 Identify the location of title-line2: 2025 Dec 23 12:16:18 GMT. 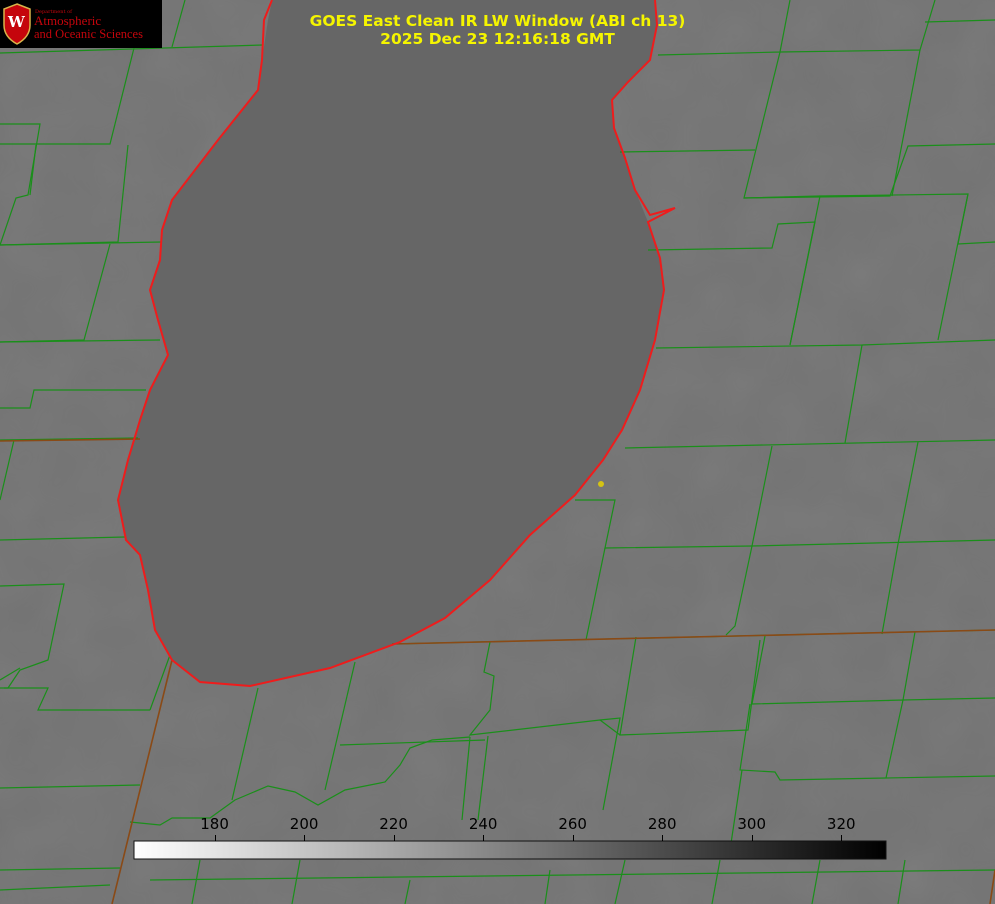
(497, 39).